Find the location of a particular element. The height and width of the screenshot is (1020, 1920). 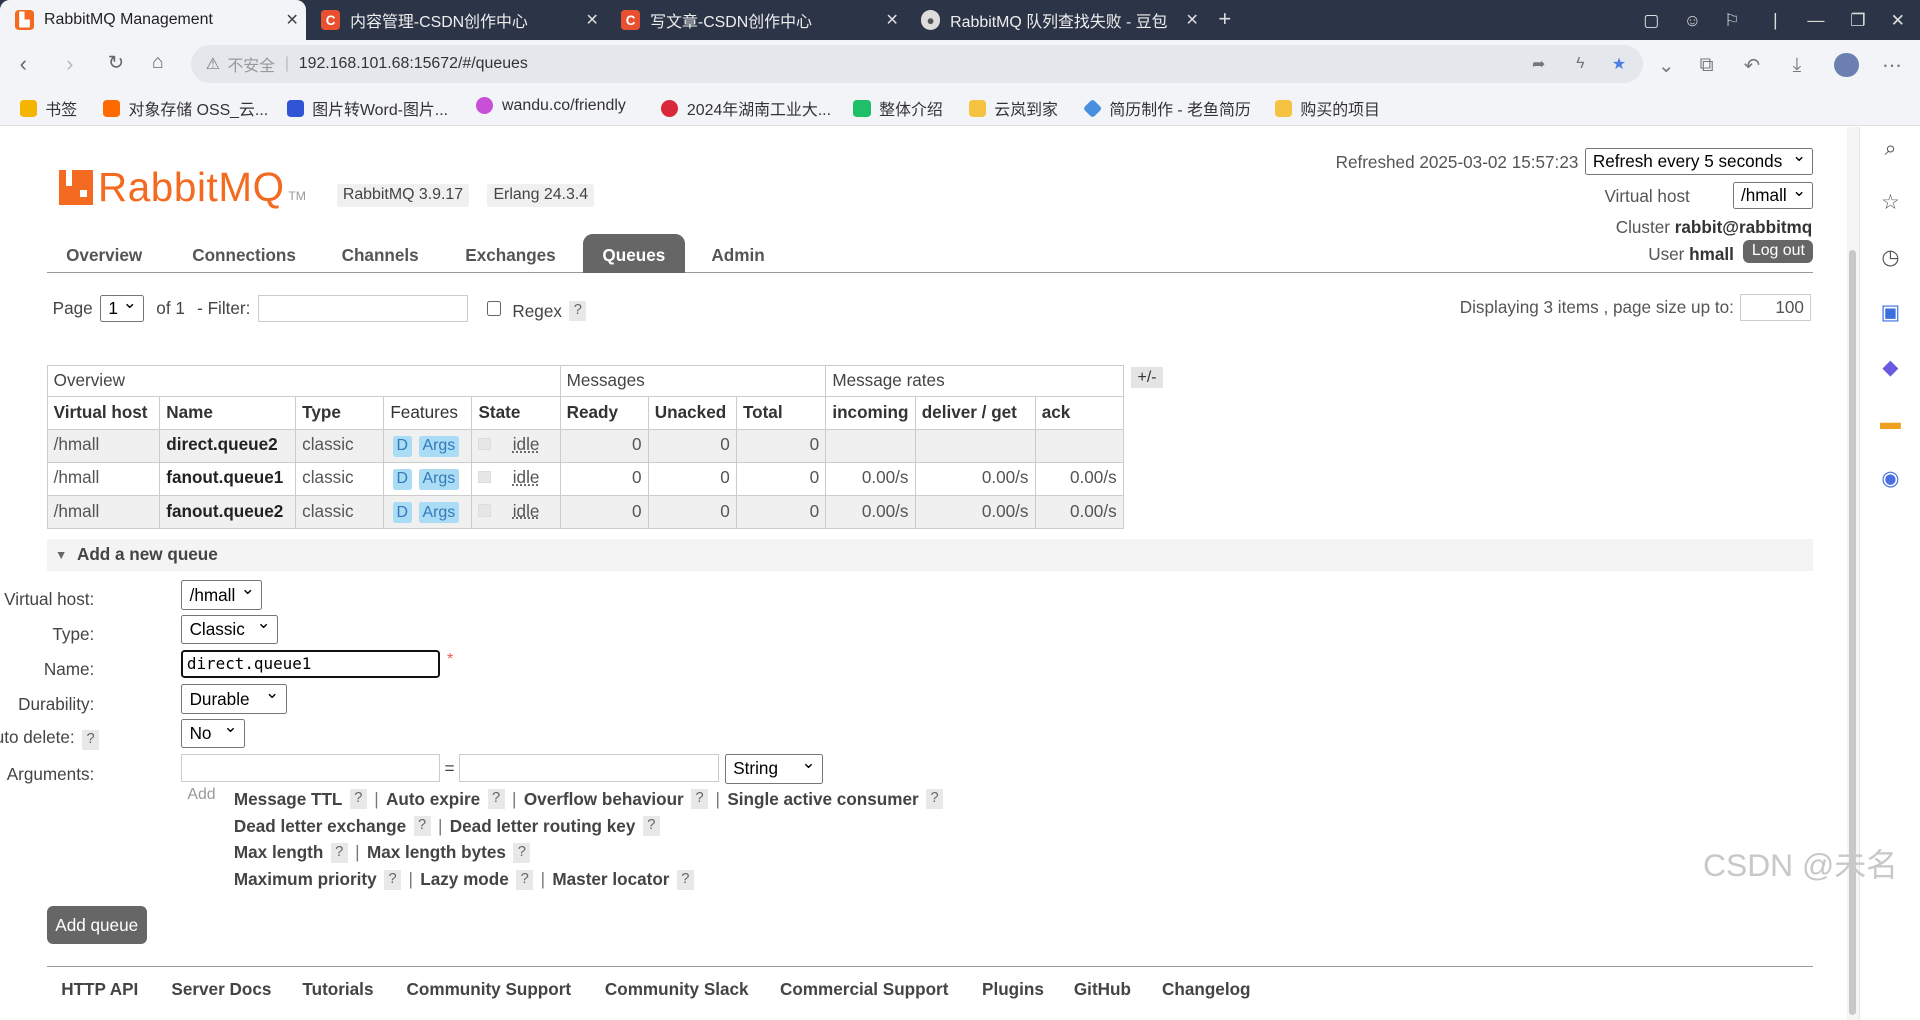

max-length-bytes-link: Max length bytes is located at coordinates (436, 852).